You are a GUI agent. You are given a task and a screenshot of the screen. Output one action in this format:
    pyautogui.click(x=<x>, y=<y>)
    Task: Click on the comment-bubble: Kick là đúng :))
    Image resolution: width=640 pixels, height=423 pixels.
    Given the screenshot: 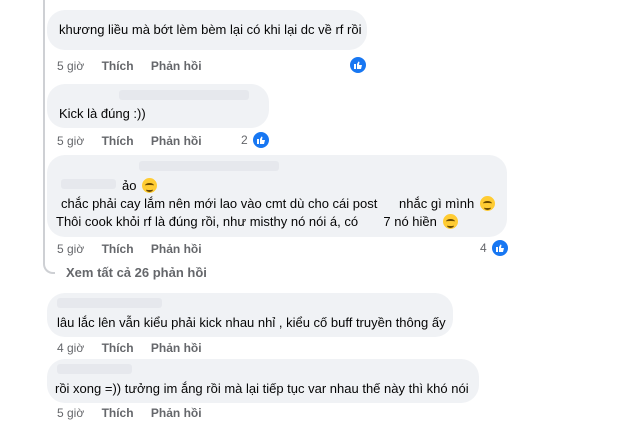 What is the action you would take?
    pyautogui.click(x=158, y=106)
    